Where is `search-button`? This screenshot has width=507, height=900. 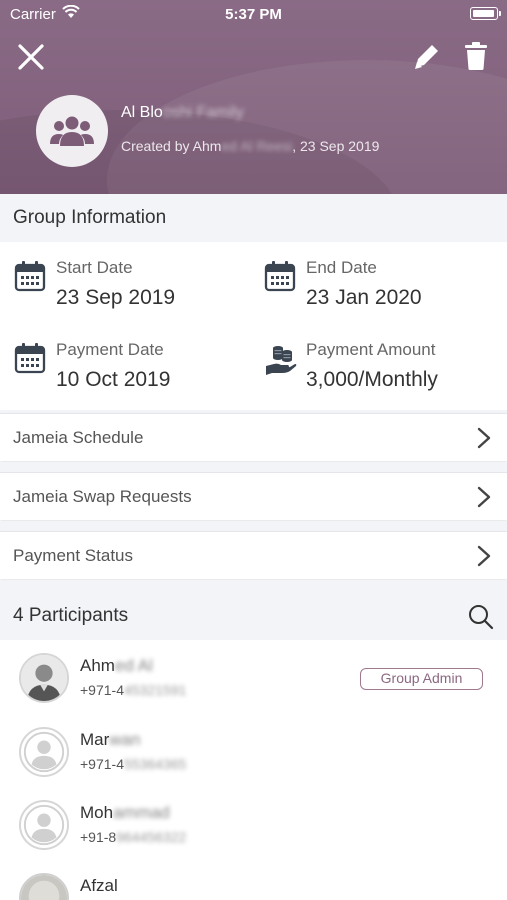 search-button is located at coordinates (481, 617).